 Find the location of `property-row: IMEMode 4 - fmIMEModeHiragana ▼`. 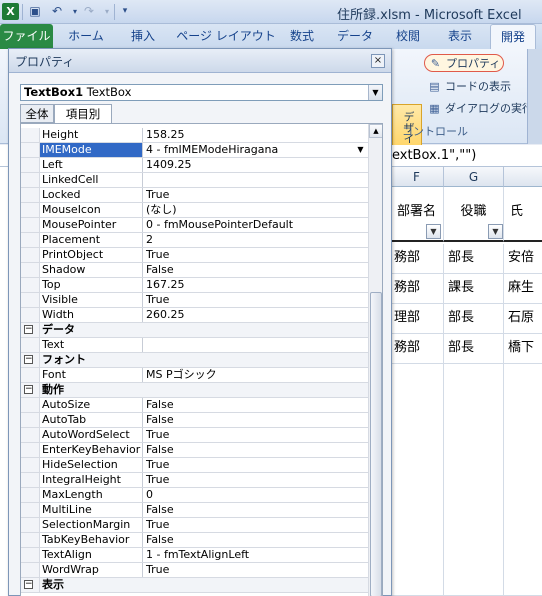

property-row: IMEMode 4 - fmIMEModeHiragana ▼ is located at coordinates (194, 150).